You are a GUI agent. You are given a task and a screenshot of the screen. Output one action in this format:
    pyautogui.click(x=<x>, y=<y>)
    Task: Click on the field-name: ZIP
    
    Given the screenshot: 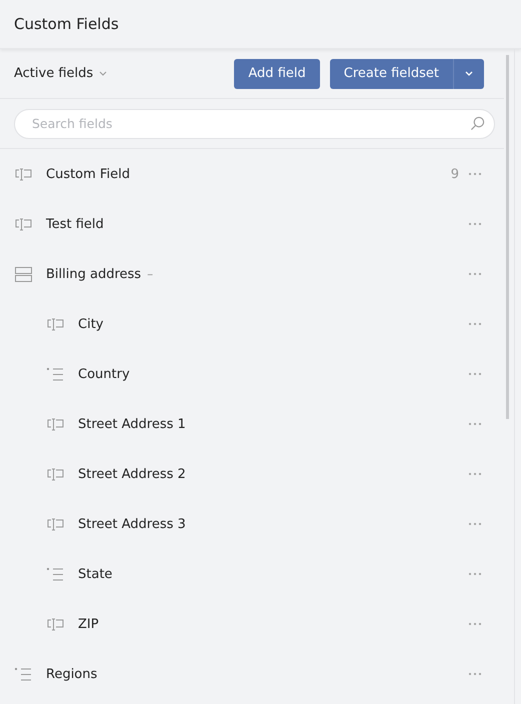 What is the action you would take?
    pyautogui.click(x=88, y=624)
    